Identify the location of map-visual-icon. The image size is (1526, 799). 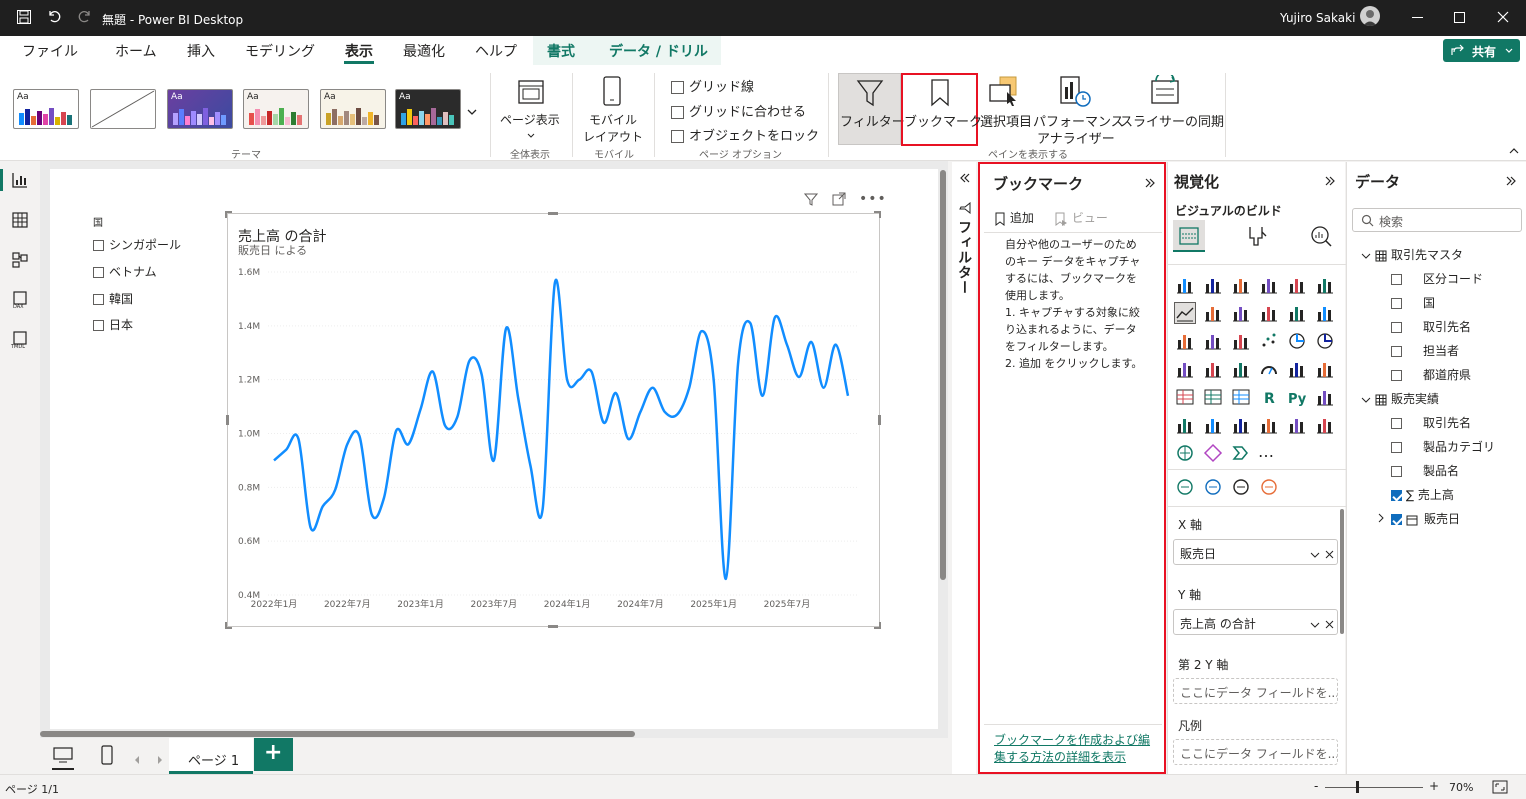
(1213, 369).